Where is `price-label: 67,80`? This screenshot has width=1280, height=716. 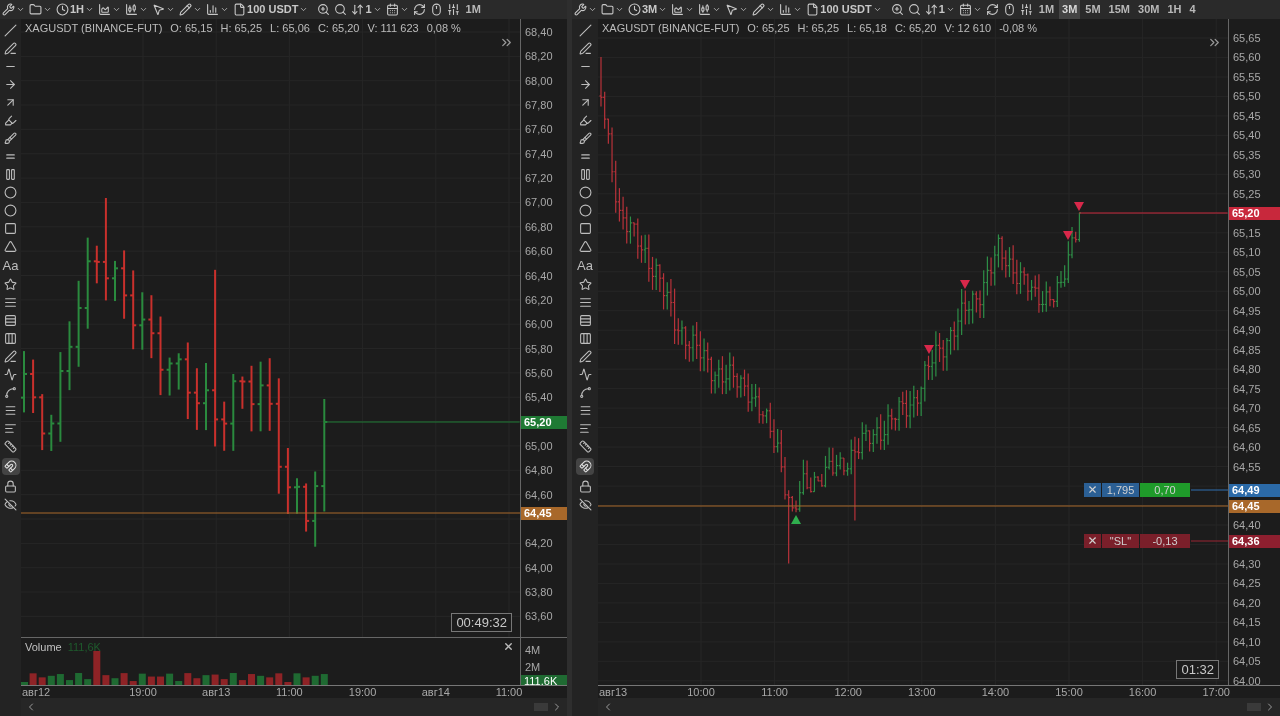
price-label: 67,80 is located at coordinates (539, 106).